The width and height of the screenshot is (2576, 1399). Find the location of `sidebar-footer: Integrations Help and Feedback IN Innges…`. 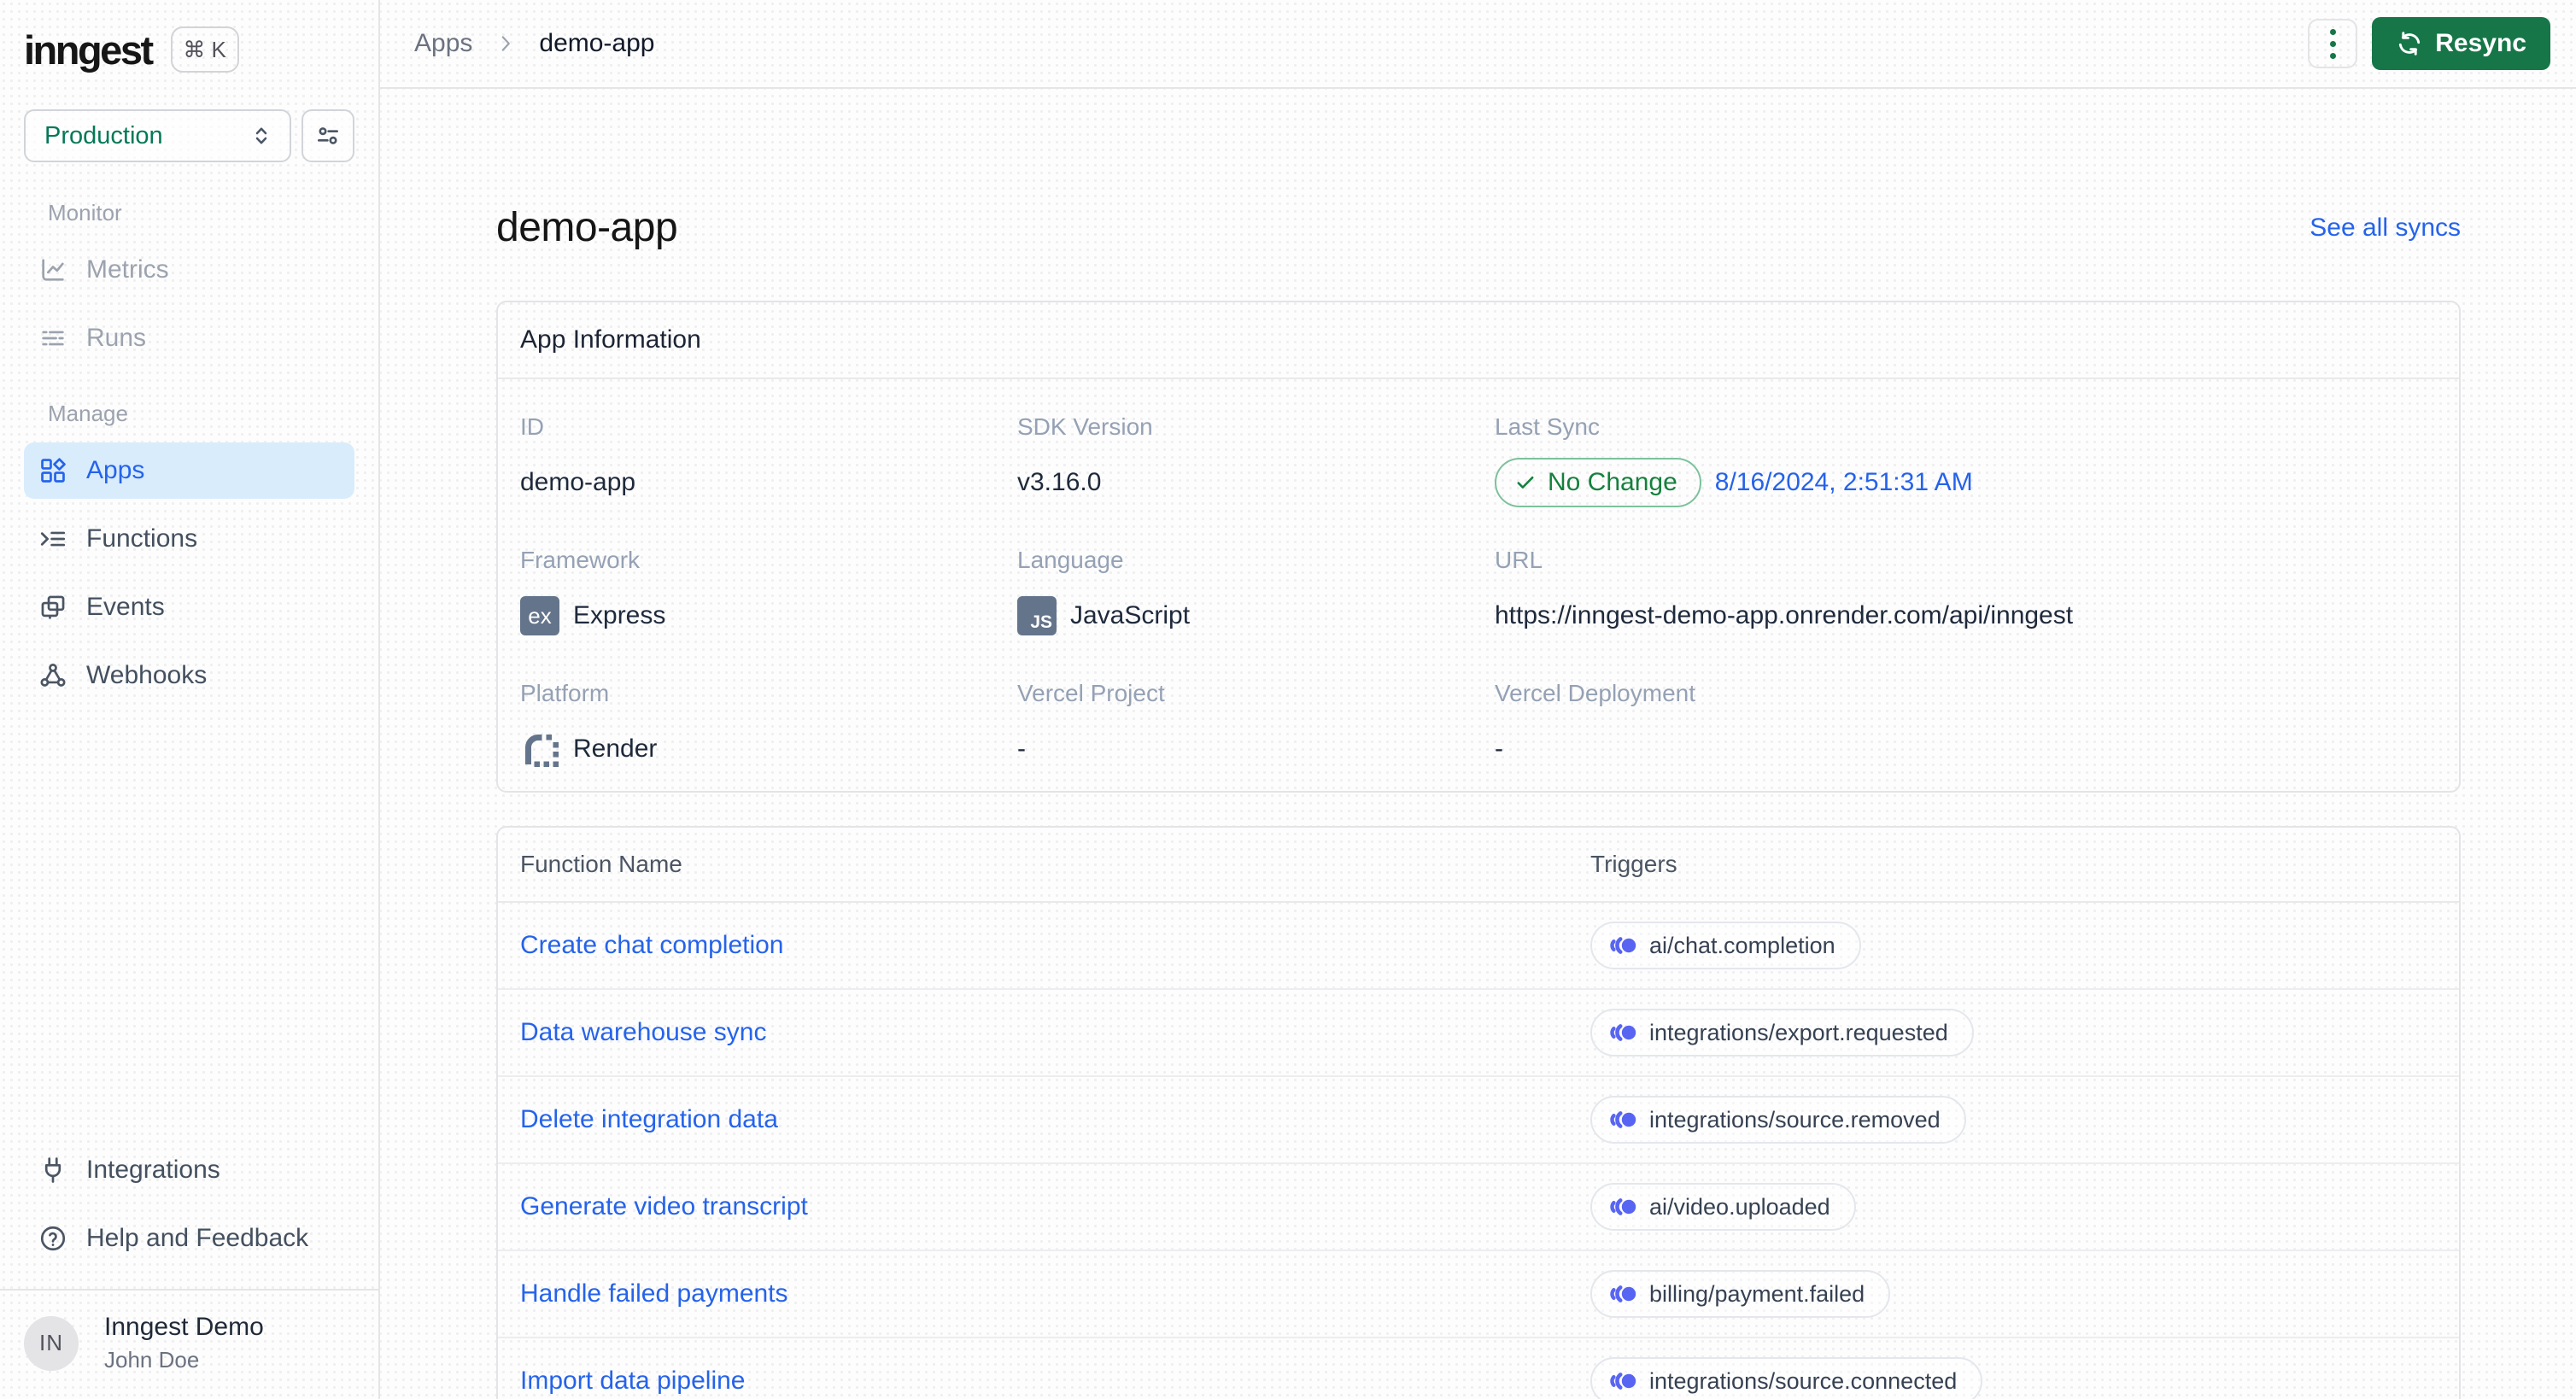

sidebar-footer: Integrations Help and Feedback IN Innges… is located at coordinates (189, 1270).